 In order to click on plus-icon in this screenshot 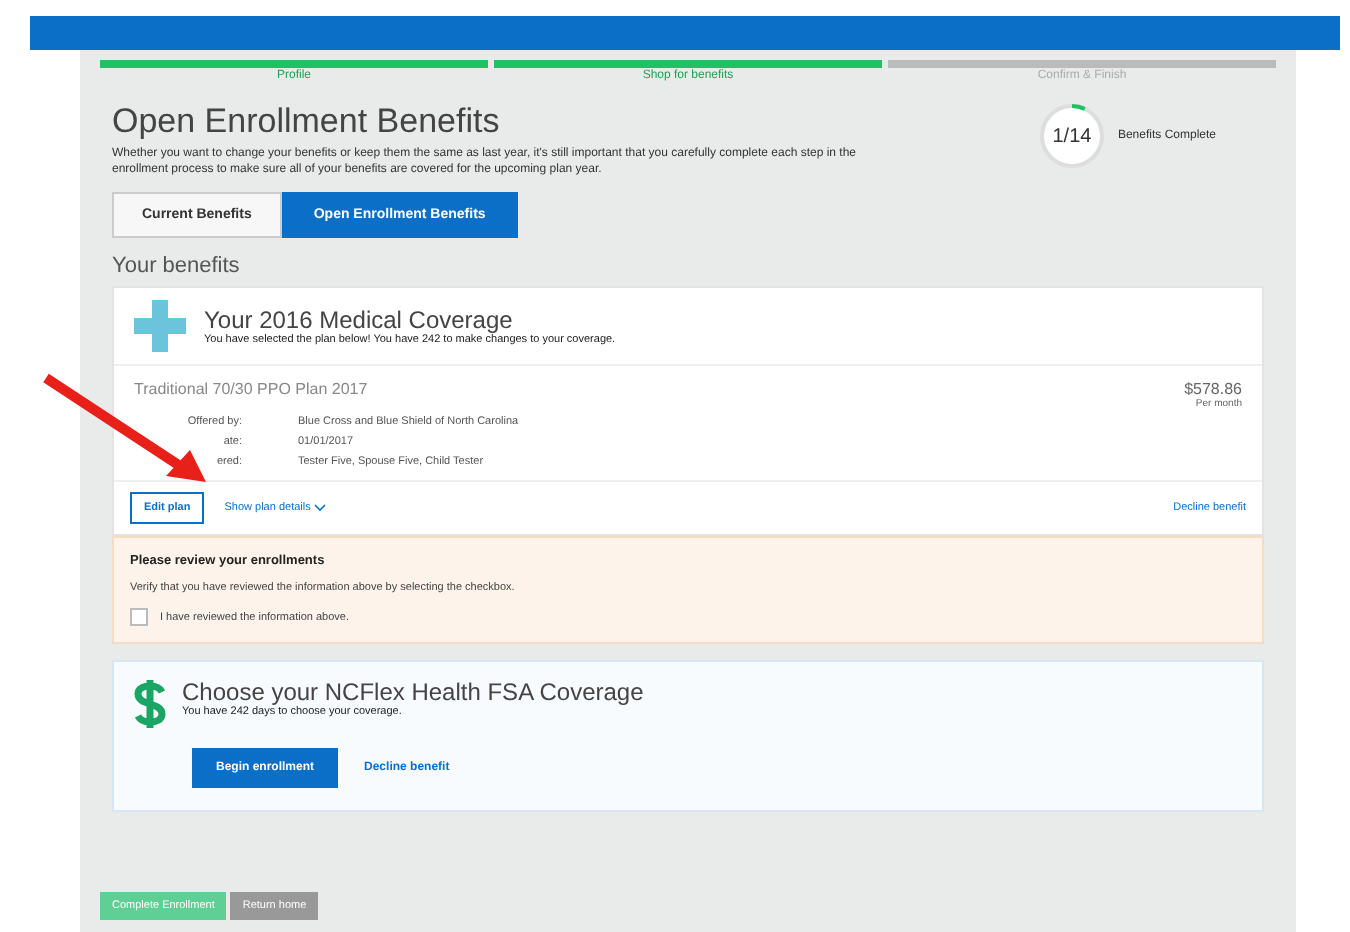, I will do `click(160, 326)`.